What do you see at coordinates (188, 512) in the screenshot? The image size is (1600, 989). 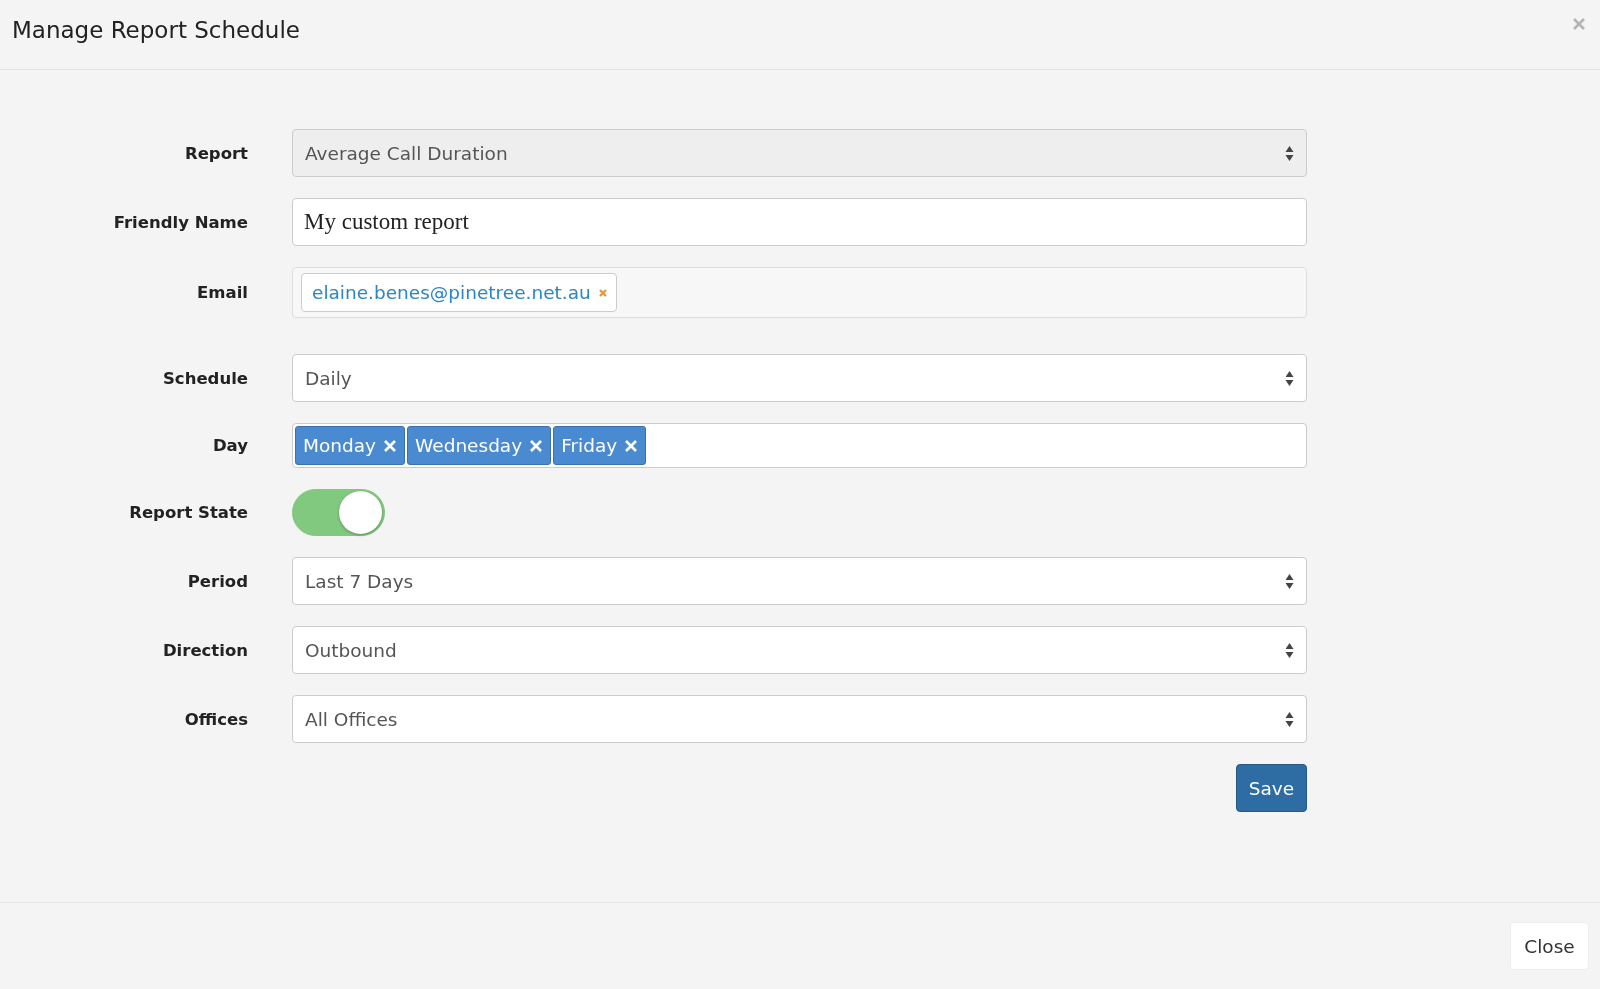 I see `field-label: Report State` at bounding box center [188, 512].